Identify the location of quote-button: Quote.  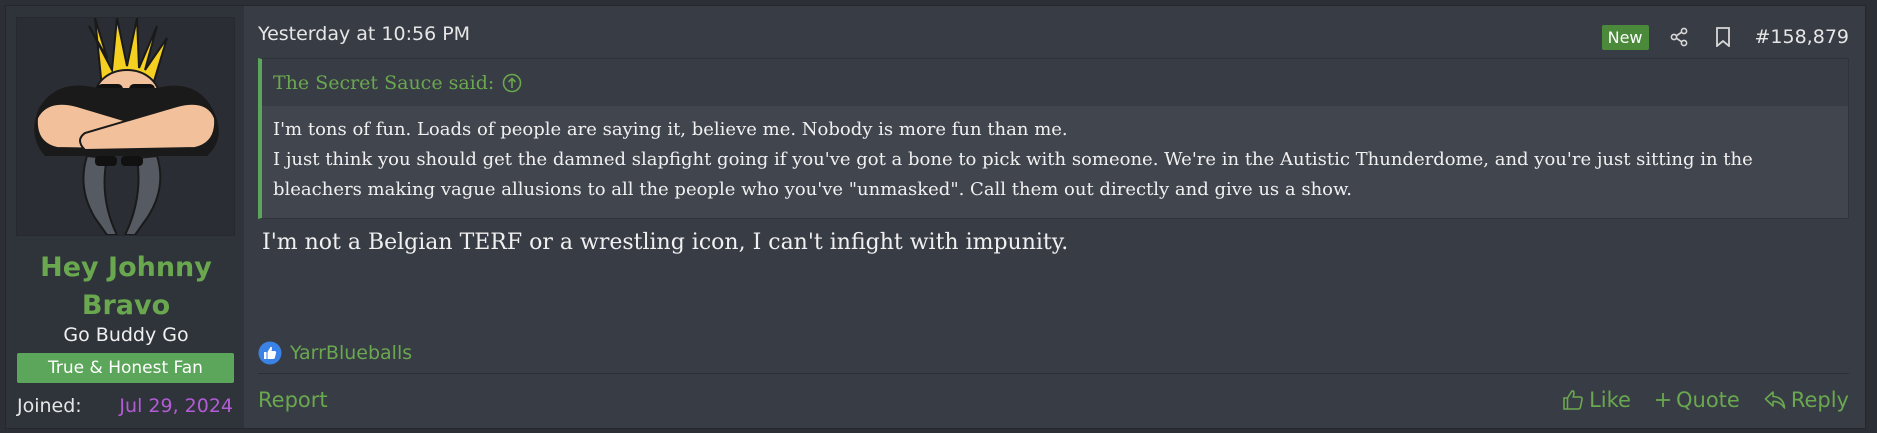
(1697, 400).